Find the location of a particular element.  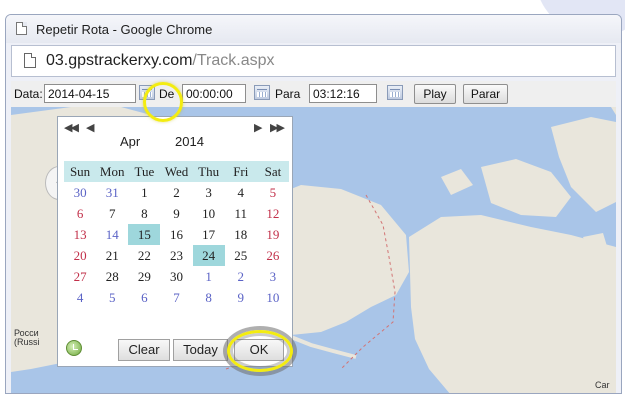

calendar-week: 20 21 22 23 24 25 26 is located at coordinates (176, 255).